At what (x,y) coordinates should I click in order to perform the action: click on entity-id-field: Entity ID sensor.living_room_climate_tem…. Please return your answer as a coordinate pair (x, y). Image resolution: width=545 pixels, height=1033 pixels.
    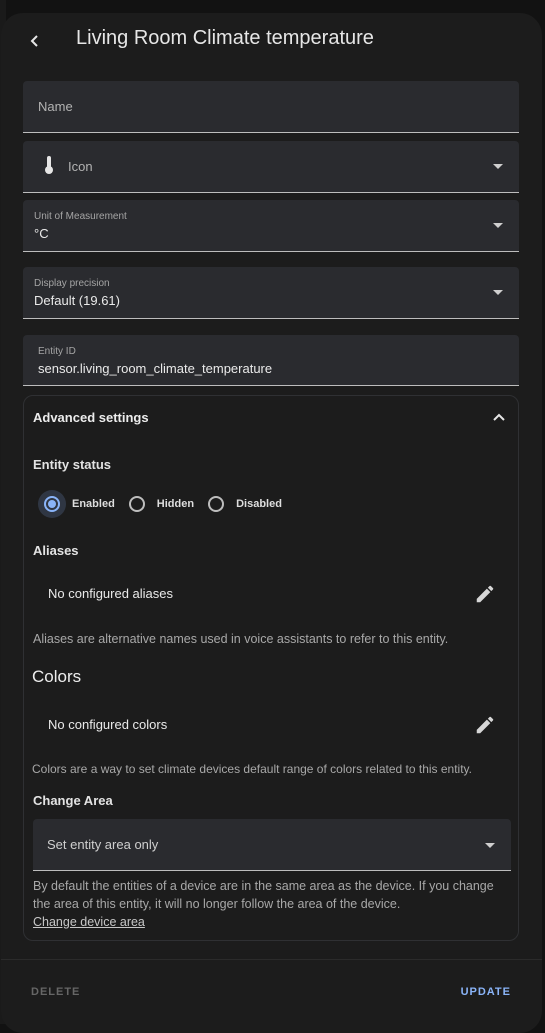
    Looking at the image, I should click on (271, 360).